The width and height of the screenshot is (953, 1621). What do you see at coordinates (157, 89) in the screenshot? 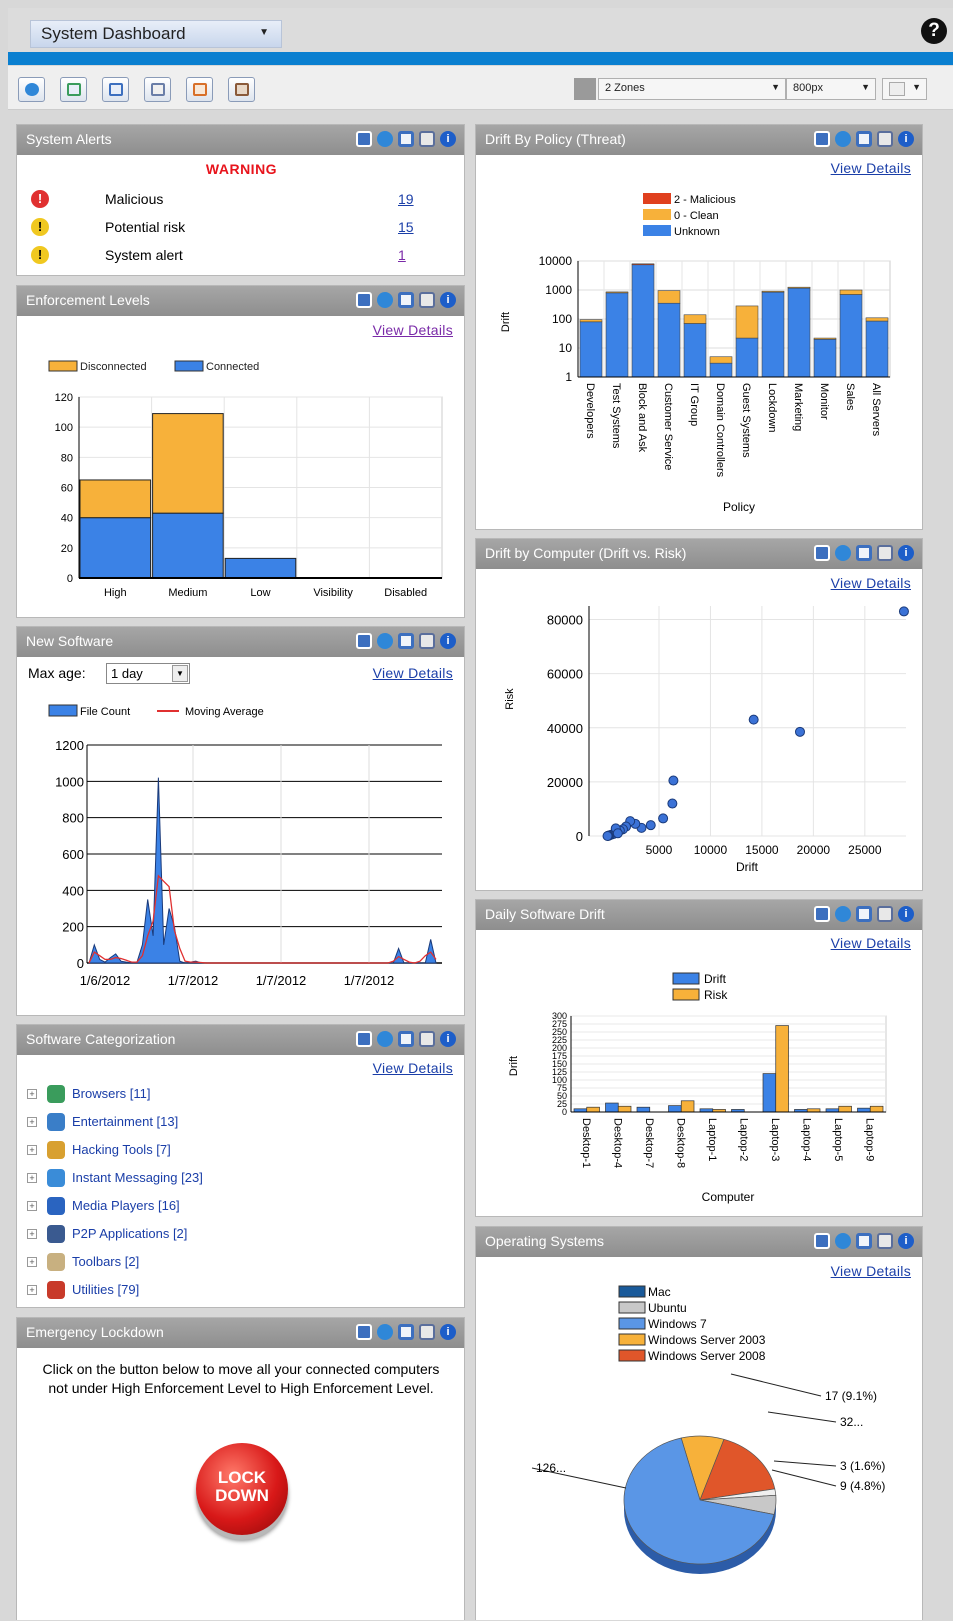
I see `minimize-all-button` at bounding box center [157, 89].